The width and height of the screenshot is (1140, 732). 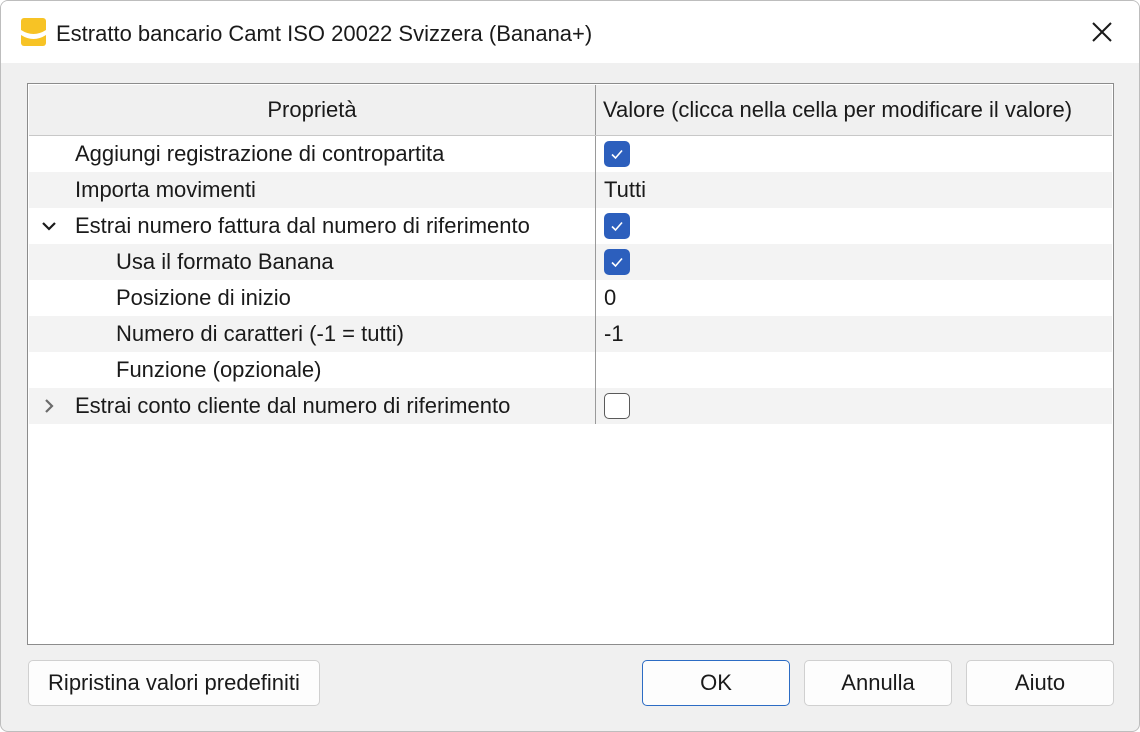 What do you see at coordinates (49, 406) in the screenshot?
I see `chevron-right-icon` at bounding box center [49, 406].